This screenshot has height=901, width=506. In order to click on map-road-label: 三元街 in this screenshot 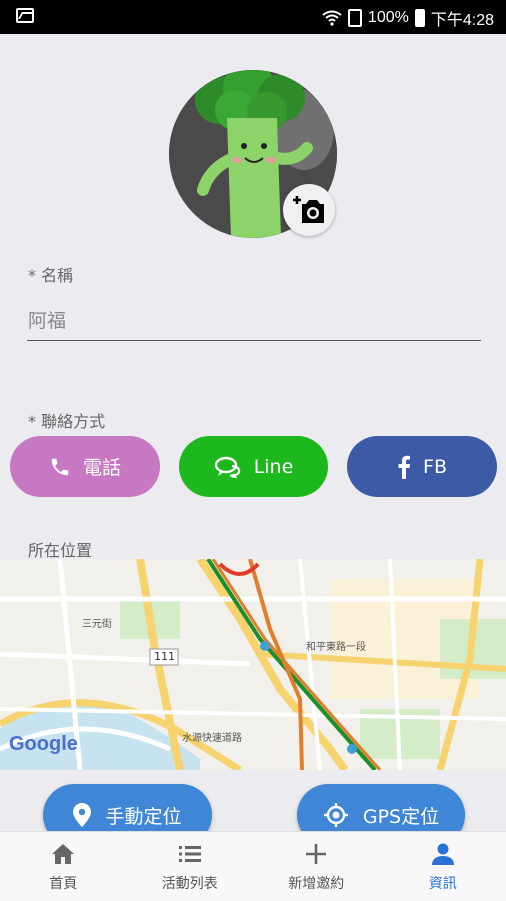, I will do `click(97, 622)`.